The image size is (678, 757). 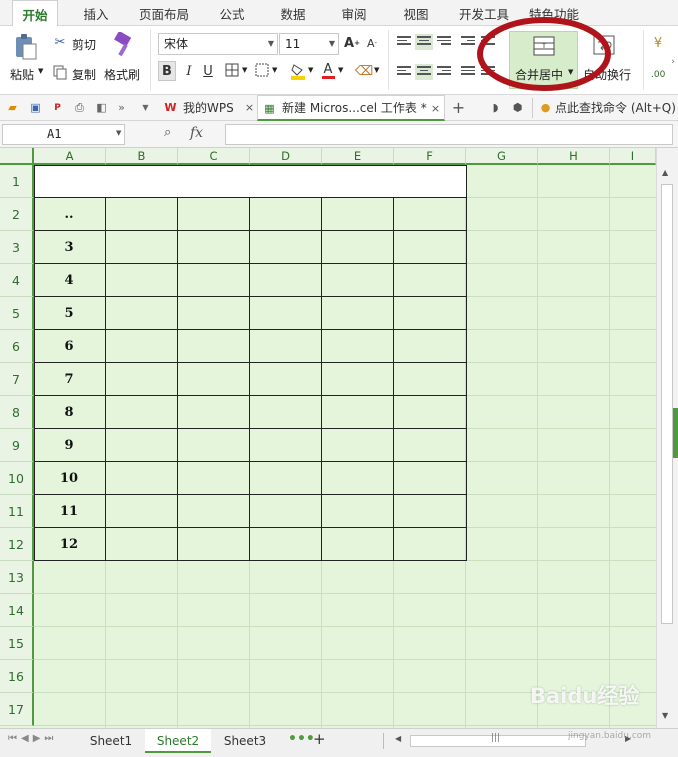 I want to click on sheet-tab-3: Sheet3, so click(x=245, y=741).